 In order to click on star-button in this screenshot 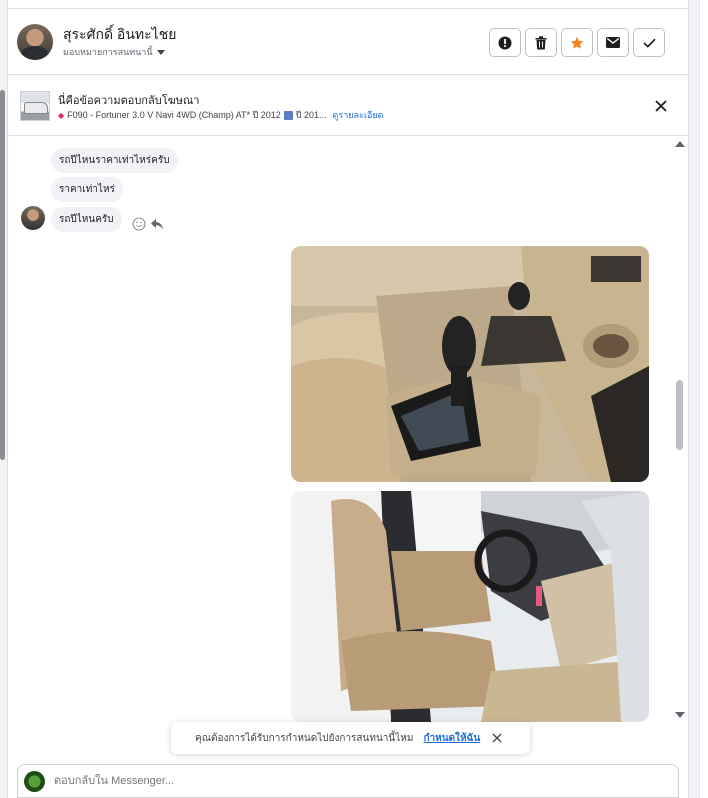, I will do `click(577, 42)`.